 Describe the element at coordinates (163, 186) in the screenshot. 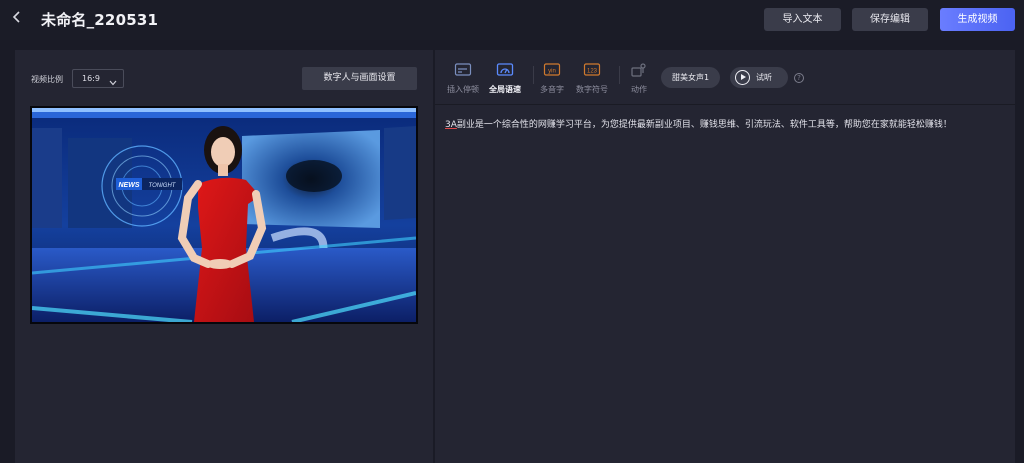

I see `tonight-badge-text: TONIGHT` at that location.